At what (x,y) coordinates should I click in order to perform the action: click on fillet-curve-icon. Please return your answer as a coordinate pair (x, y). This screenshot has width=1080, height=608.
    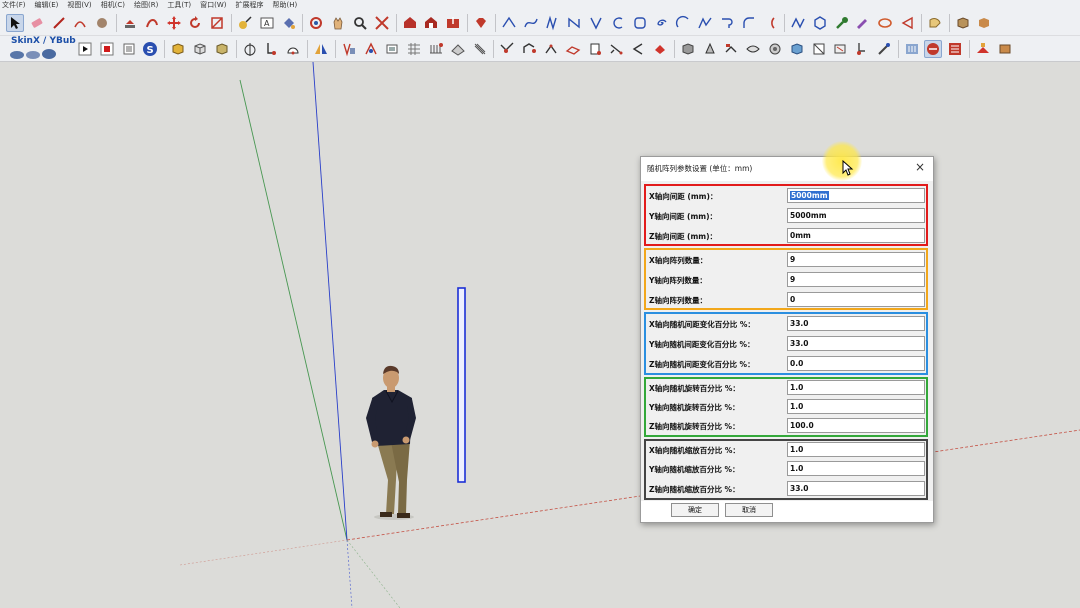
    Looking at the image, I should click on (749, 23).